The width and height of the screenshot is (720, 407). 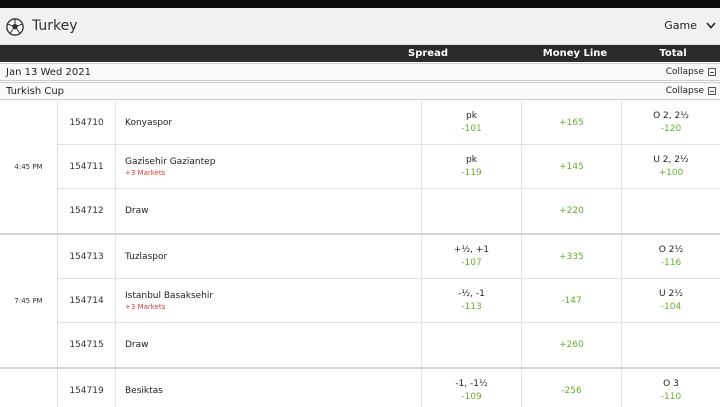 I want to click on moneyline-price: +335, so click(x=571, y=256).